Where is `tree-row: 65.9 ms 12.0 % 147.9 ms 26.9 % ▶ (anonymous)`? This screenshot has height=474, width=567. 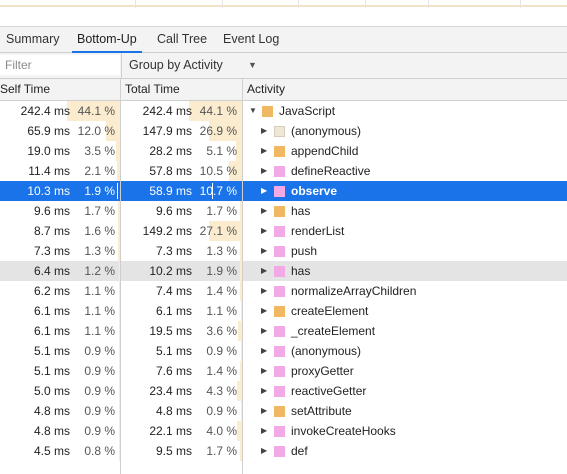 tree-row: 65.9 ms 12.0 % 147.9 ms 26.9 % ▶ (anonymous) is located at coordinates (283, 131).